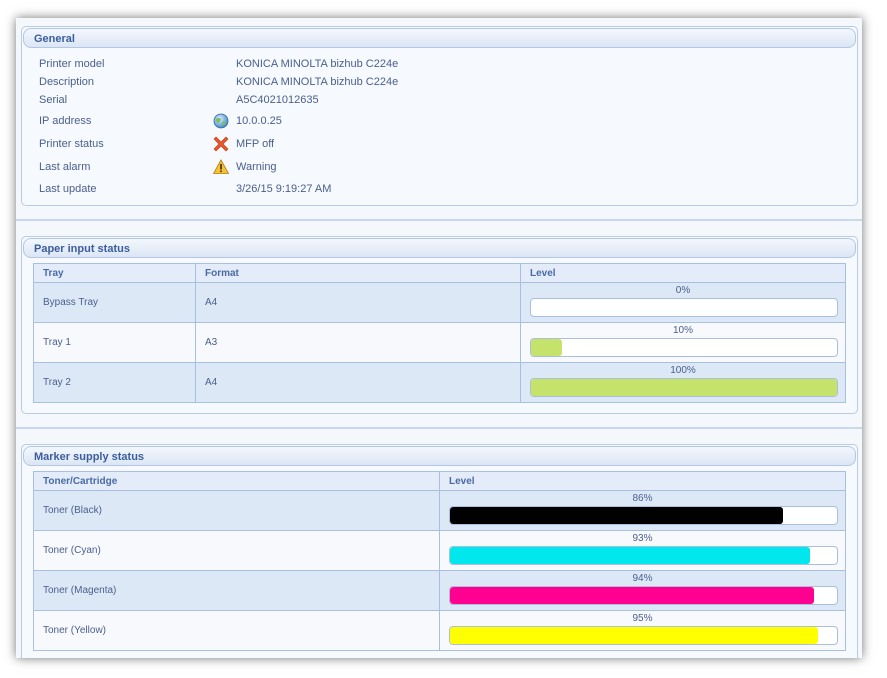  I want to click on ip-address-value: 10.0.0.25, so click(259, 121).